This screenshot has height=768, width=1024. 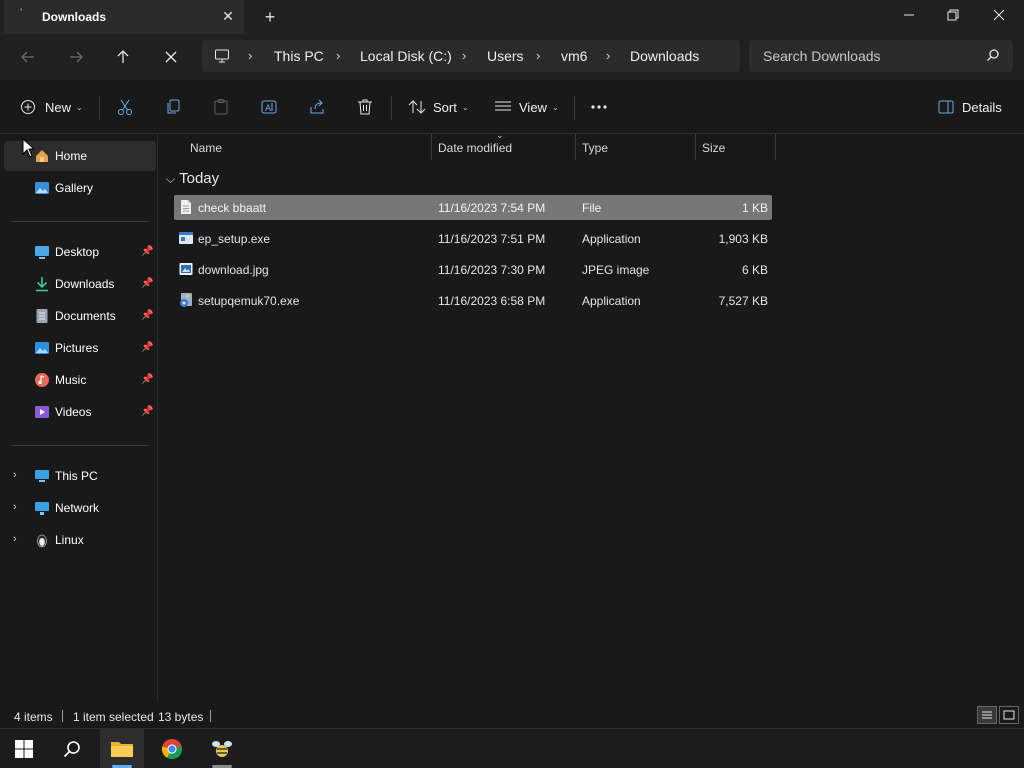 What do you see at coordinates (80, 188) in the screenshot?
I see `sidebar-item-gallery: Gallery` at bounding box center [80, 188].